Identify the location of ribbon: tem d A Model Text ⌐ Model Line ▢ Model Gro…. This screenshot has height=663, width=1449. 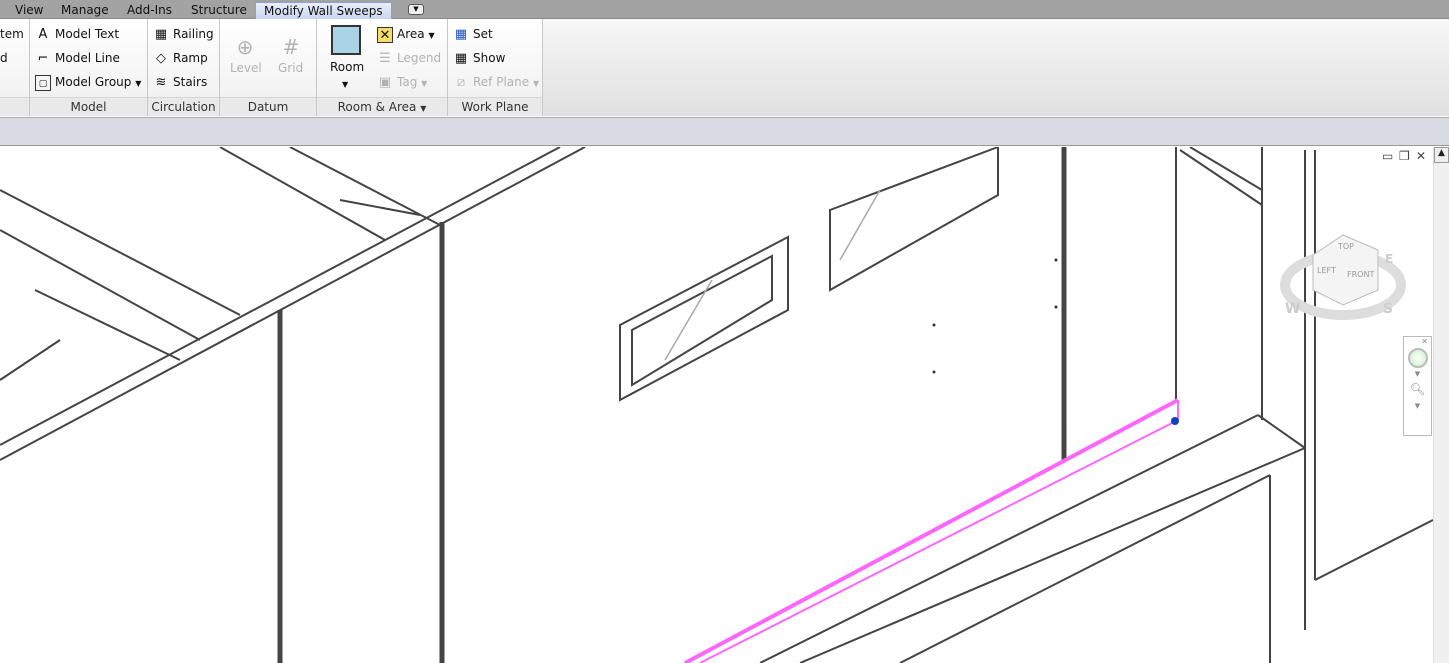
(724, 67).